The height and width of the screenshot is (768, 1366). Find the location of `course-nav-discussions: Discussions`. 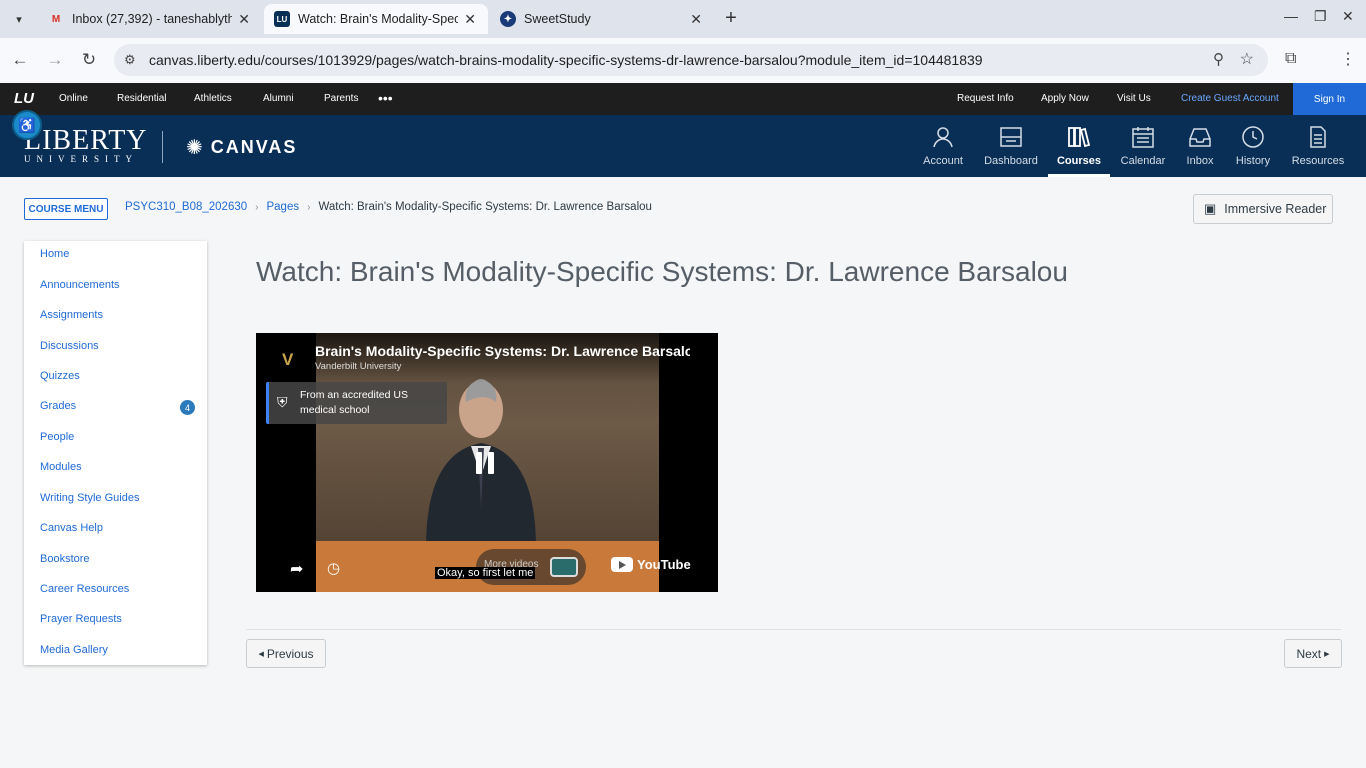

course-nav-discussions: Discussions is located at coordinates (69, 346).